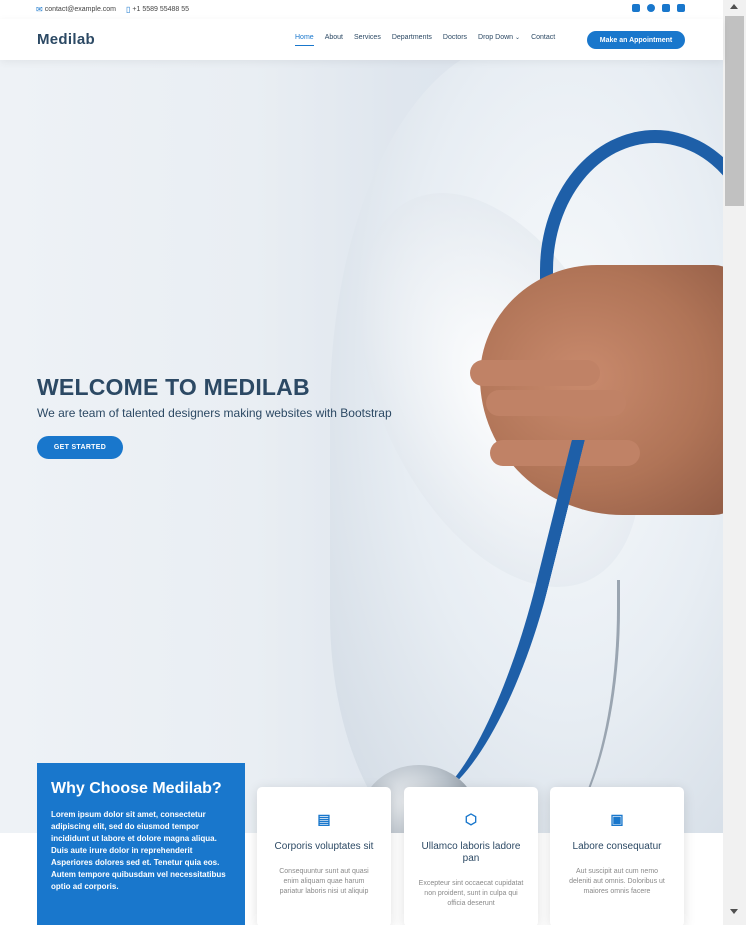 This screenshot has height=925, width=746. Describe the element at coordinates (518, 38) in the screenshot. I see `chevron-down-icon: ⌄` at that location.